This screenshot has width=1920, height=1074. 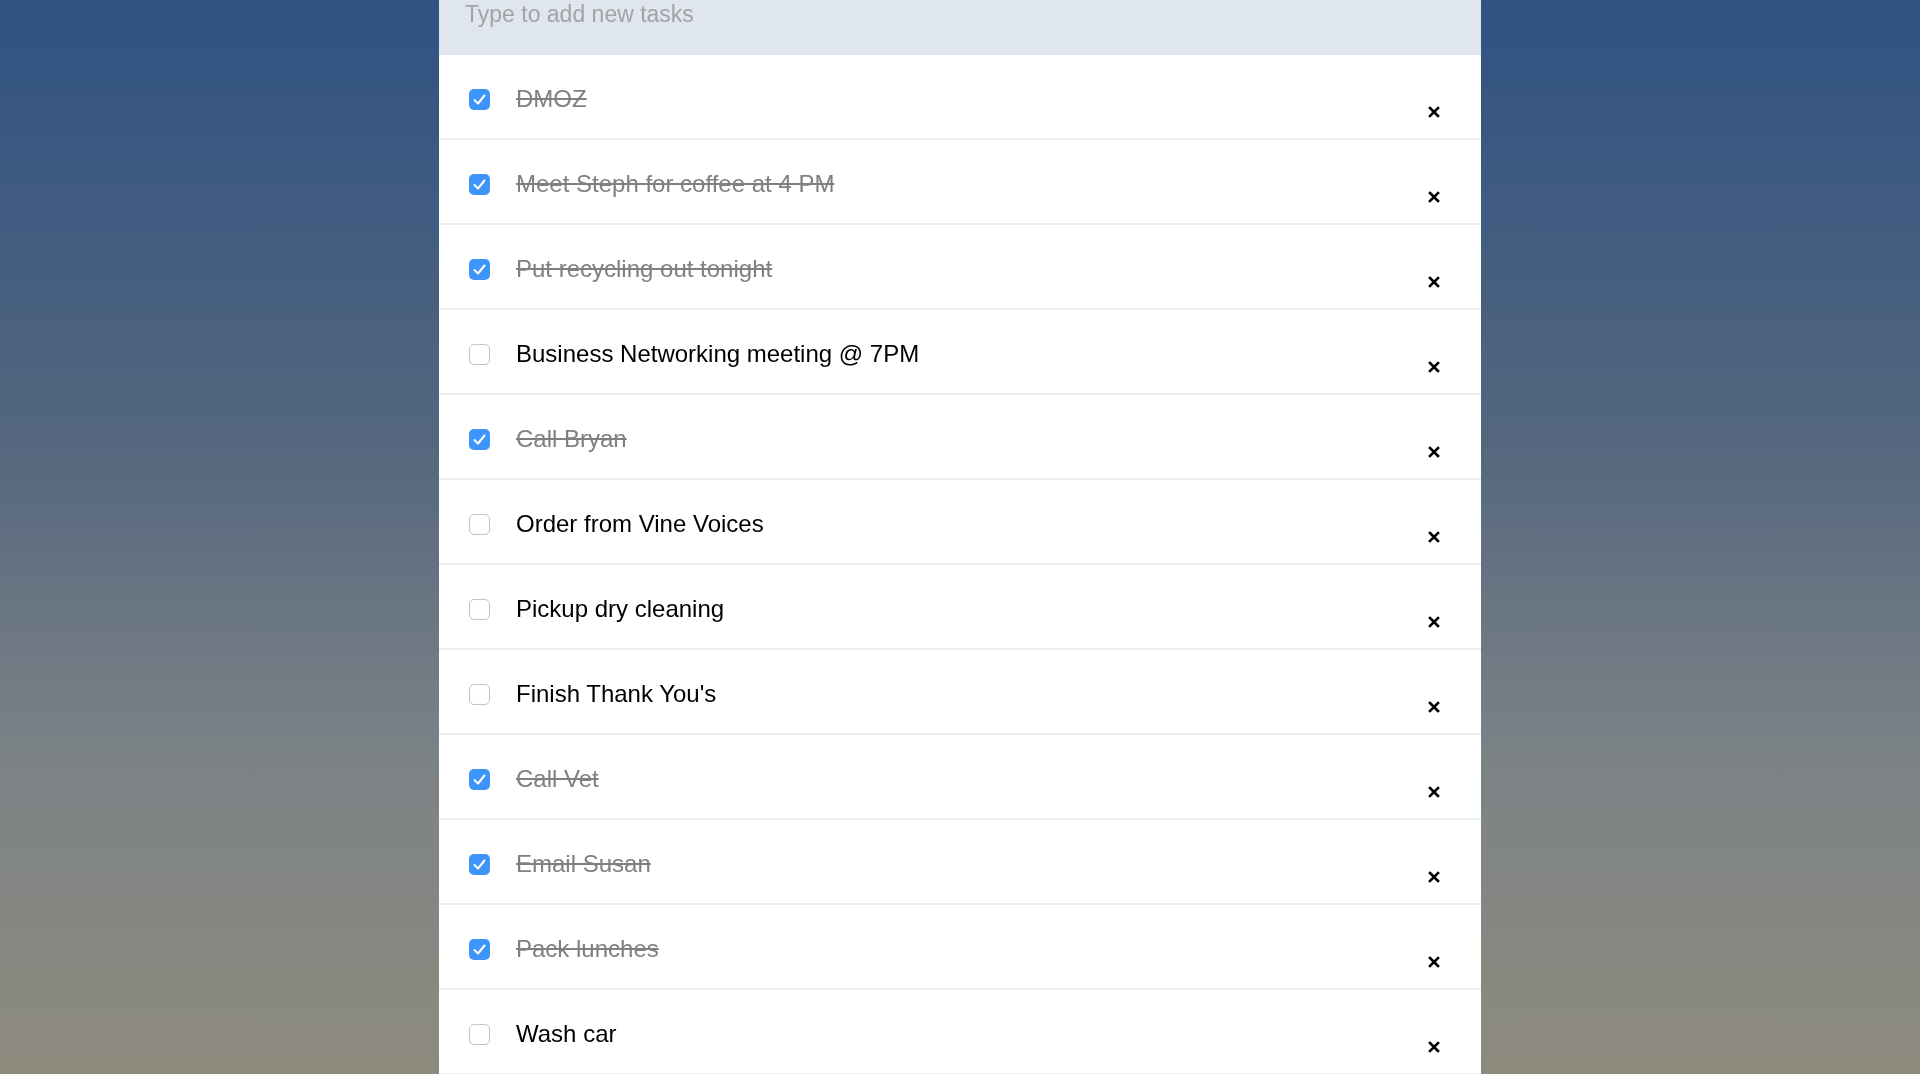 I want to click on new-task-field: Type to add new tasks, so click(x=960, y=27).